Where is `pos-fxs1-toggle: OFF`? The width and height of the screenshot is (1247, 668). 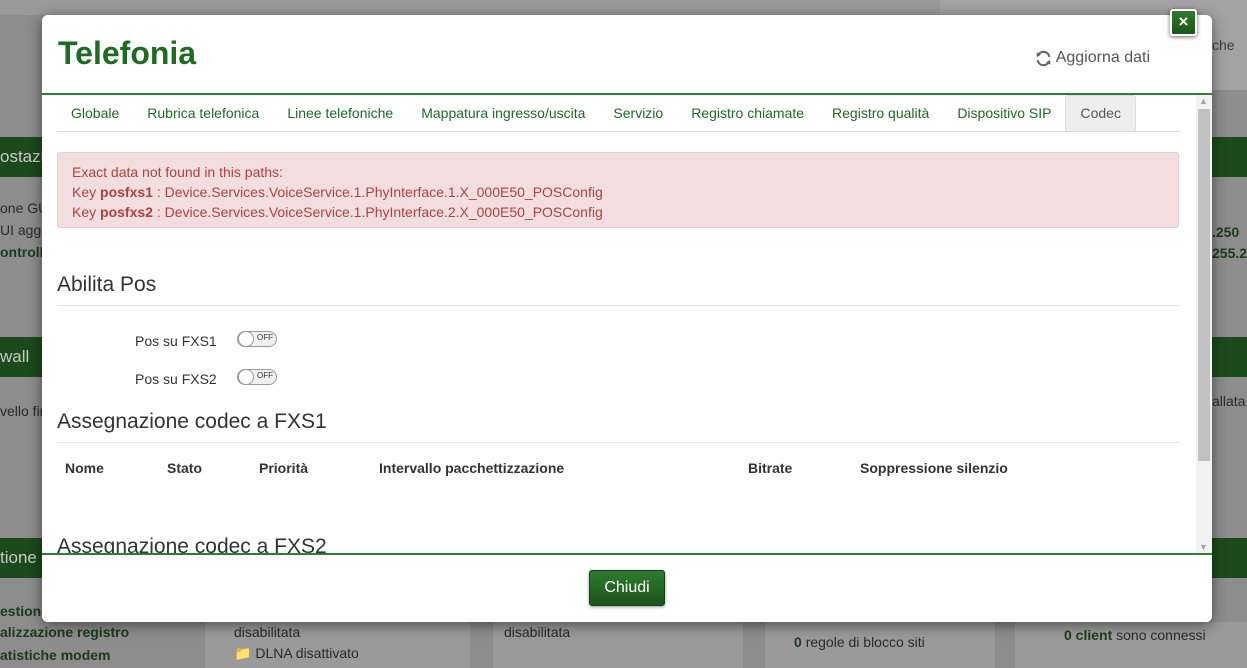
pos-fxs1-toggle: OFF is located at coordinates (257, 339).